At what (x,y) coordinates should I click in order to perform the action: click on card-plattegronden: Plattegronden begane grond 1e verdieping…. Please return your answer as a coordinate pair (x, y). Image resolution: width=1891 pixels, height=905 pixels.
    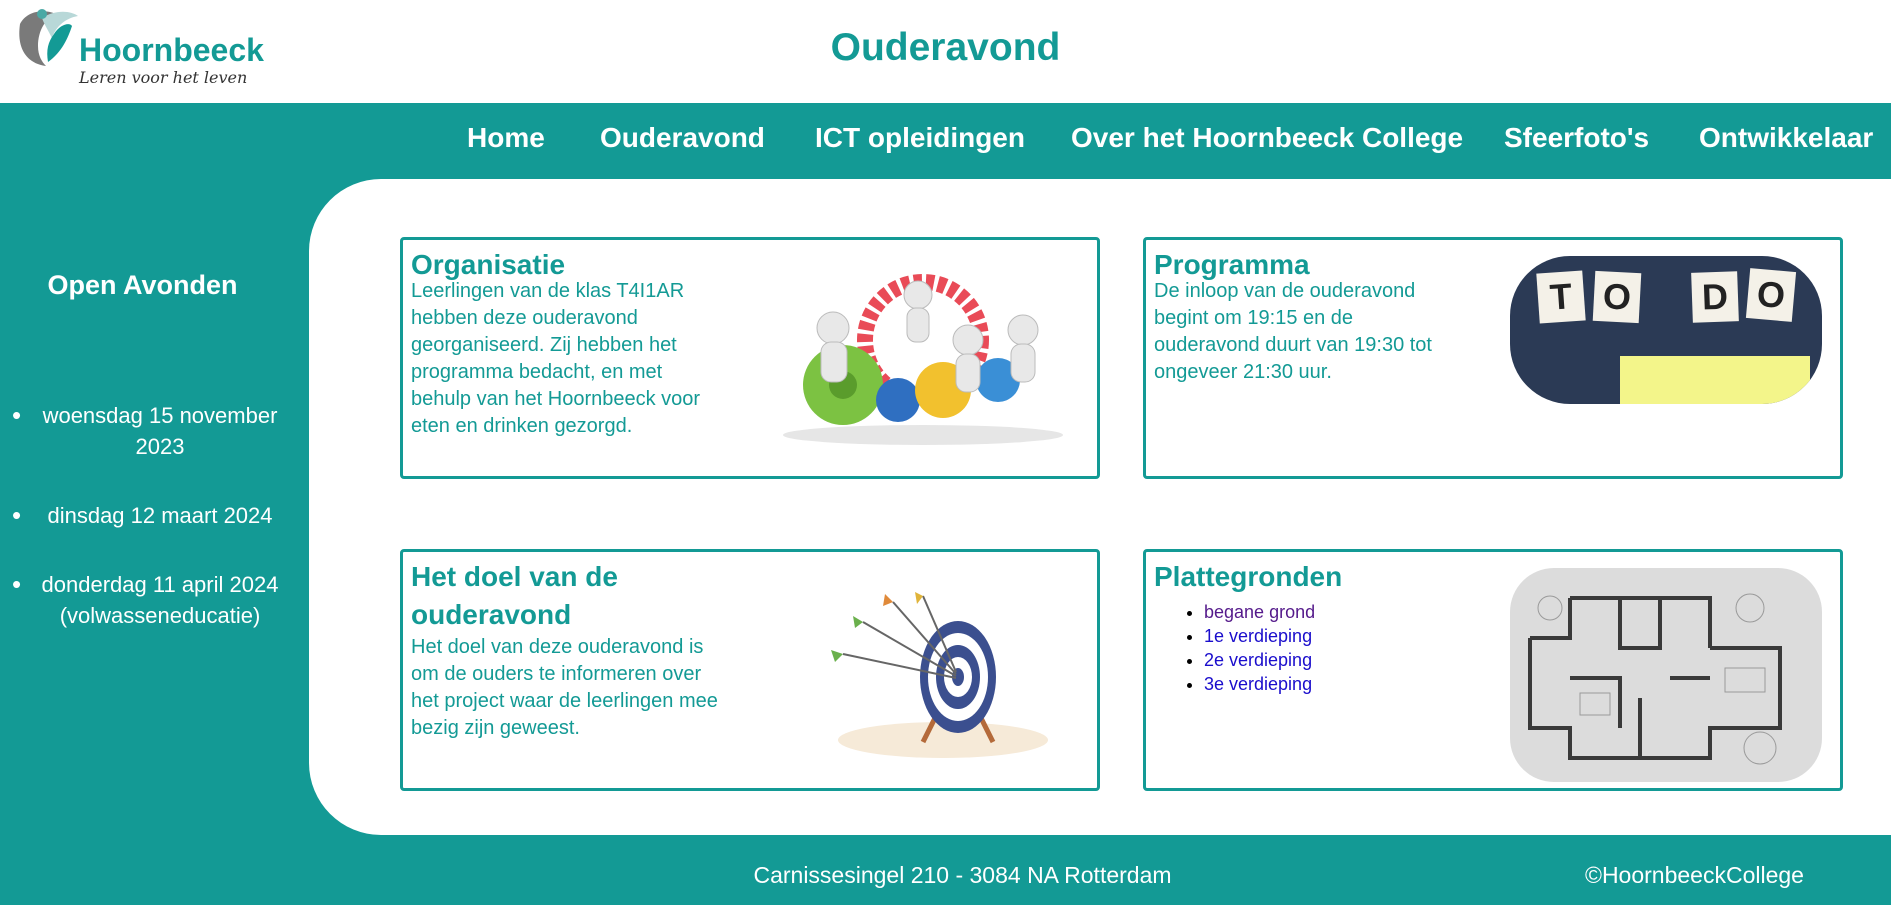
    Looking at the image, I should click on (1493, 670).